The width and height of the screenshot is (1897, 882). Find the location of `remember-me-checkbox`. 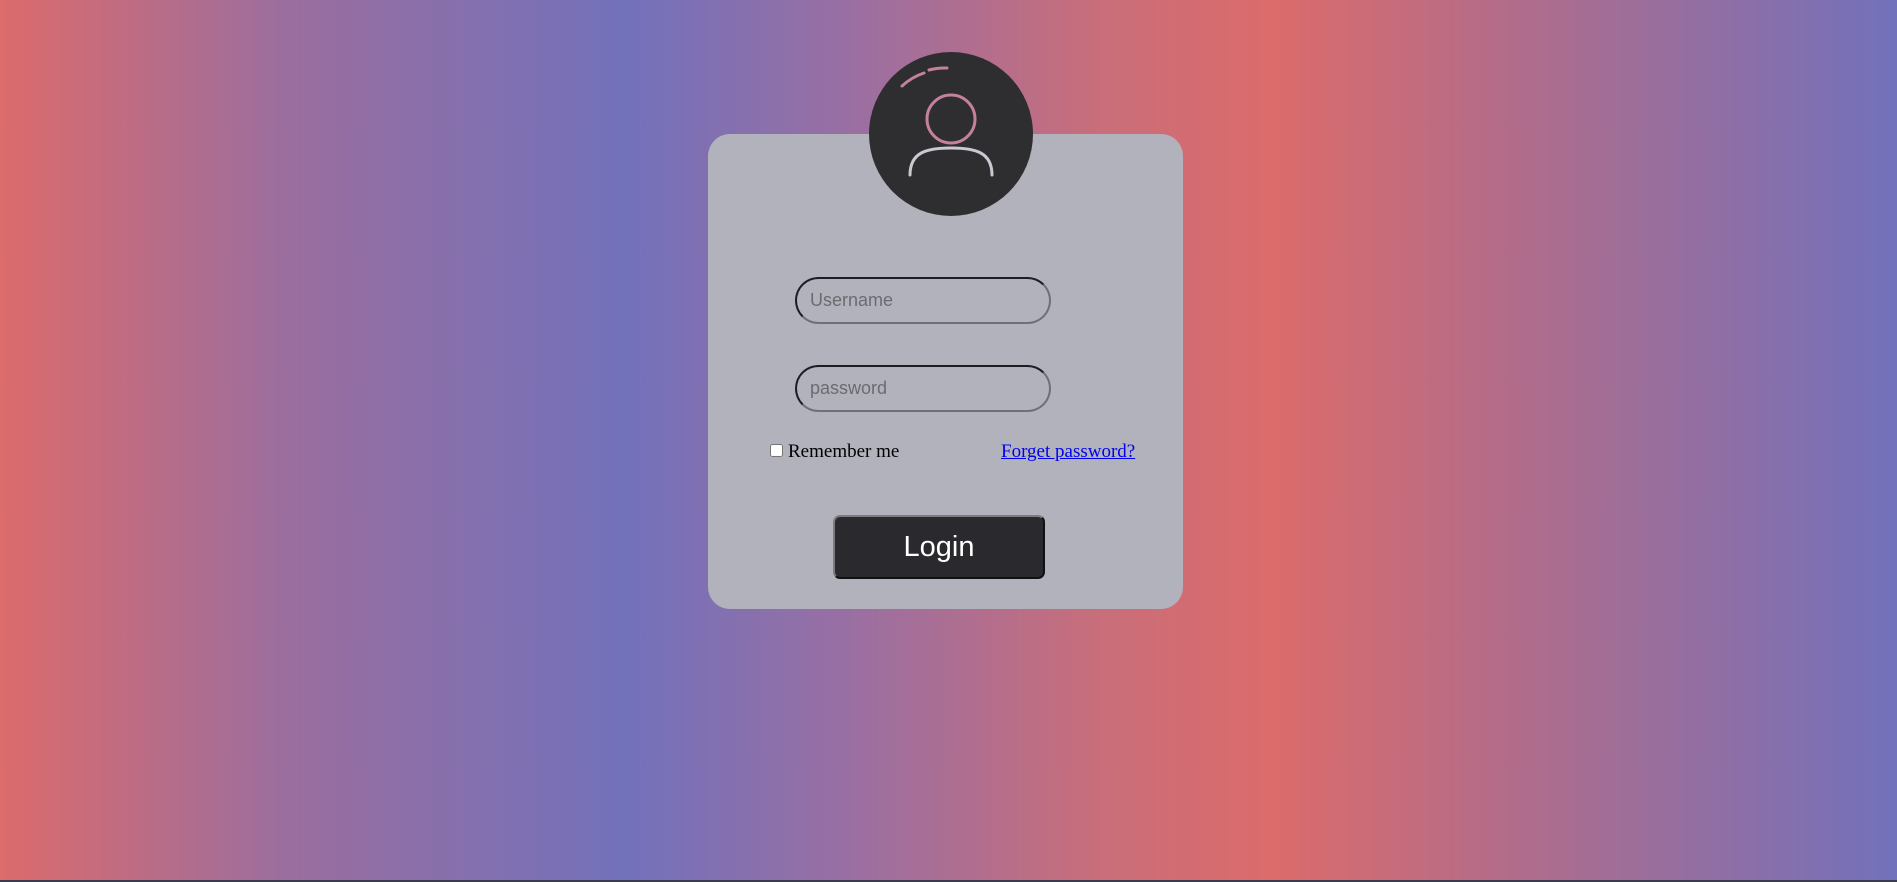

remember-me-checkbox is located at coordinates (776, 450).